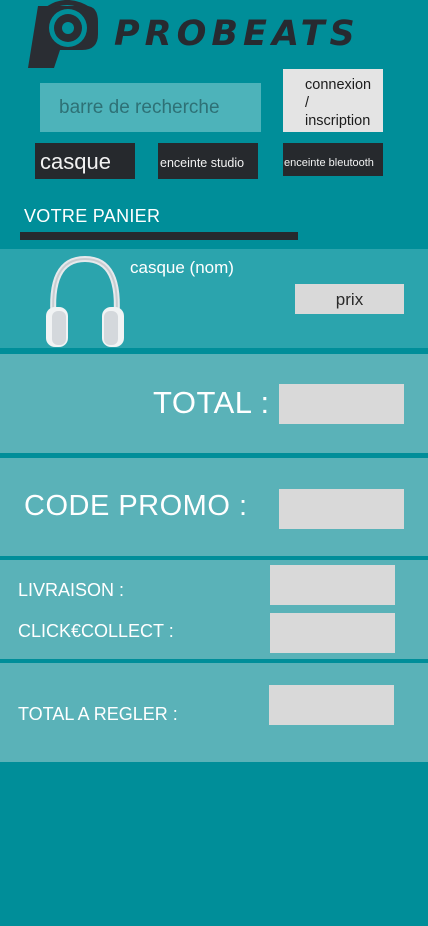 The image size is (428, 926). I want to click on delivery-label: LIVRAISON :, so click(71, 590).